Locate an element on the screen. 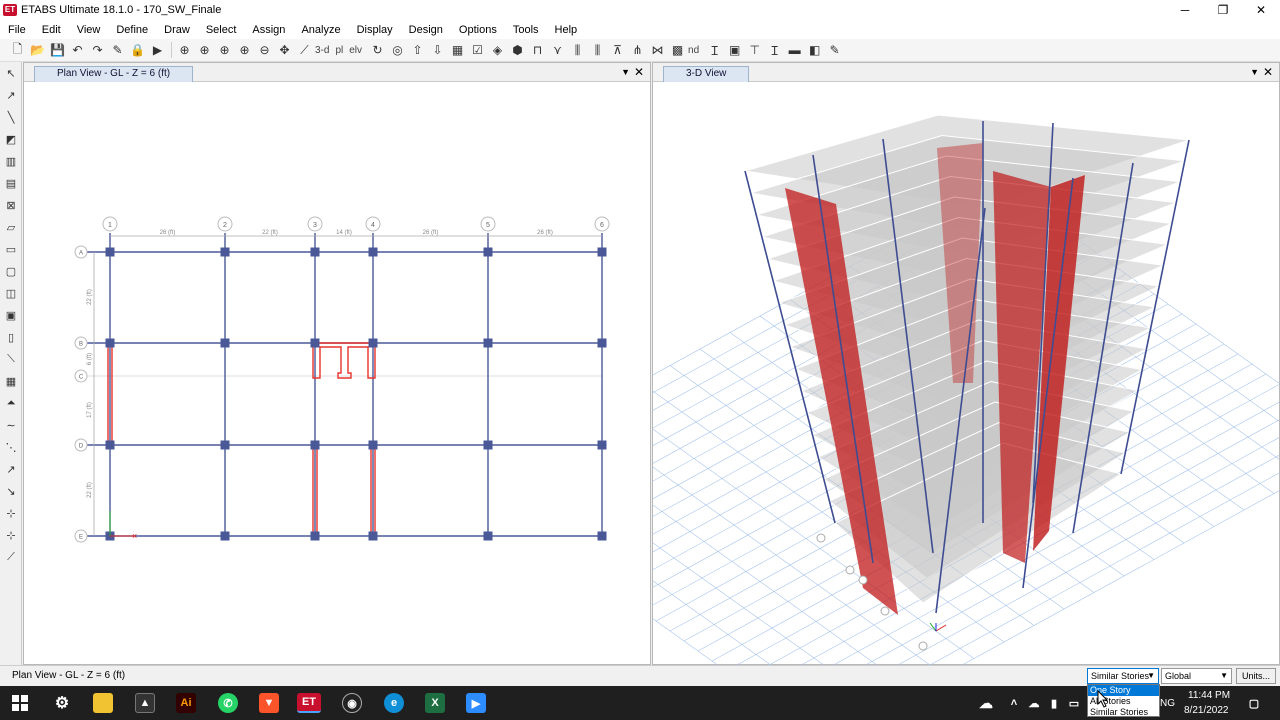 This screenshot has height=720, width=1280. draw-joint-icon: ╲ is located at coordinates (11, 117).